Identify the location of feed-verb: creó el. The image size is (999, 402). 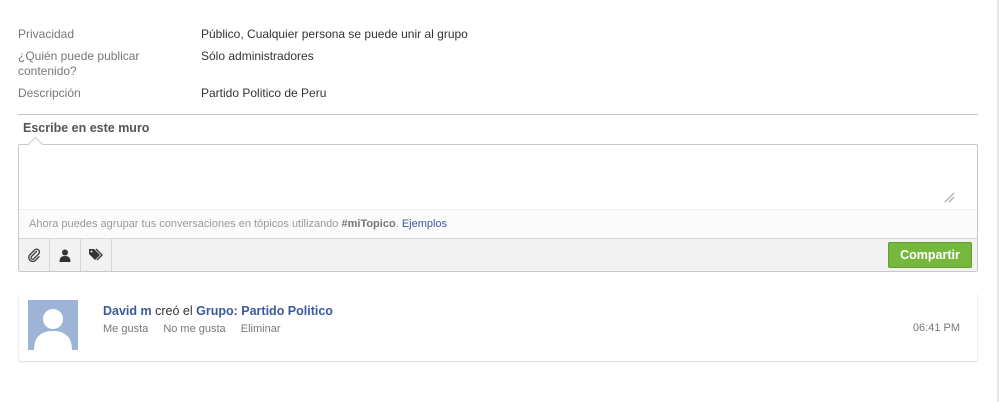
(174, 311).